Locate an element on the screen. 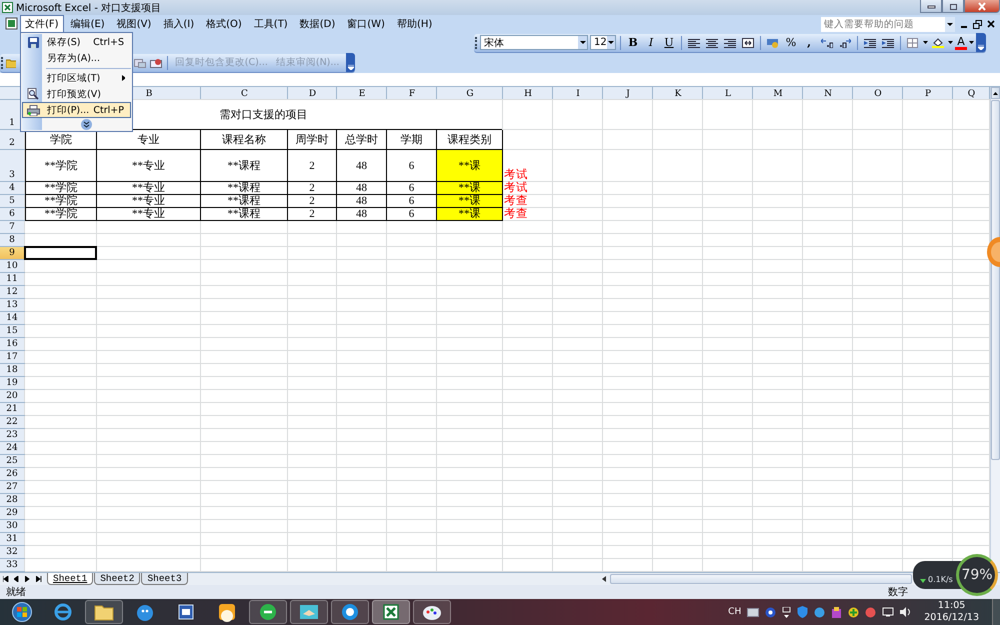 The width and height of the screenshot is (1000, 625). underline-button: U is located at coordinates (669, 42).